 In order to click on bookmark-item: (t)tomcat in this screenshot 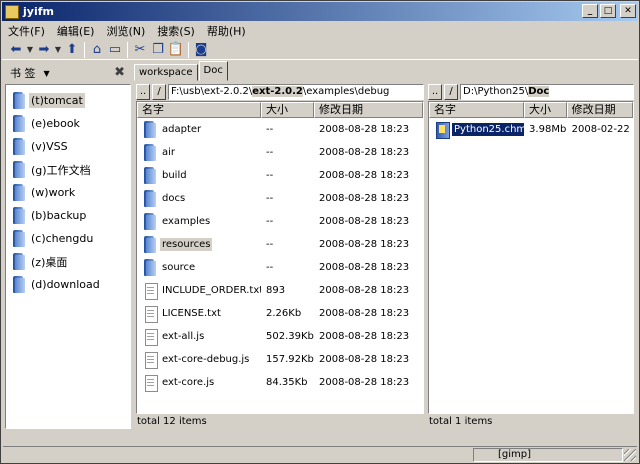, I will do `click(68, 100)`.